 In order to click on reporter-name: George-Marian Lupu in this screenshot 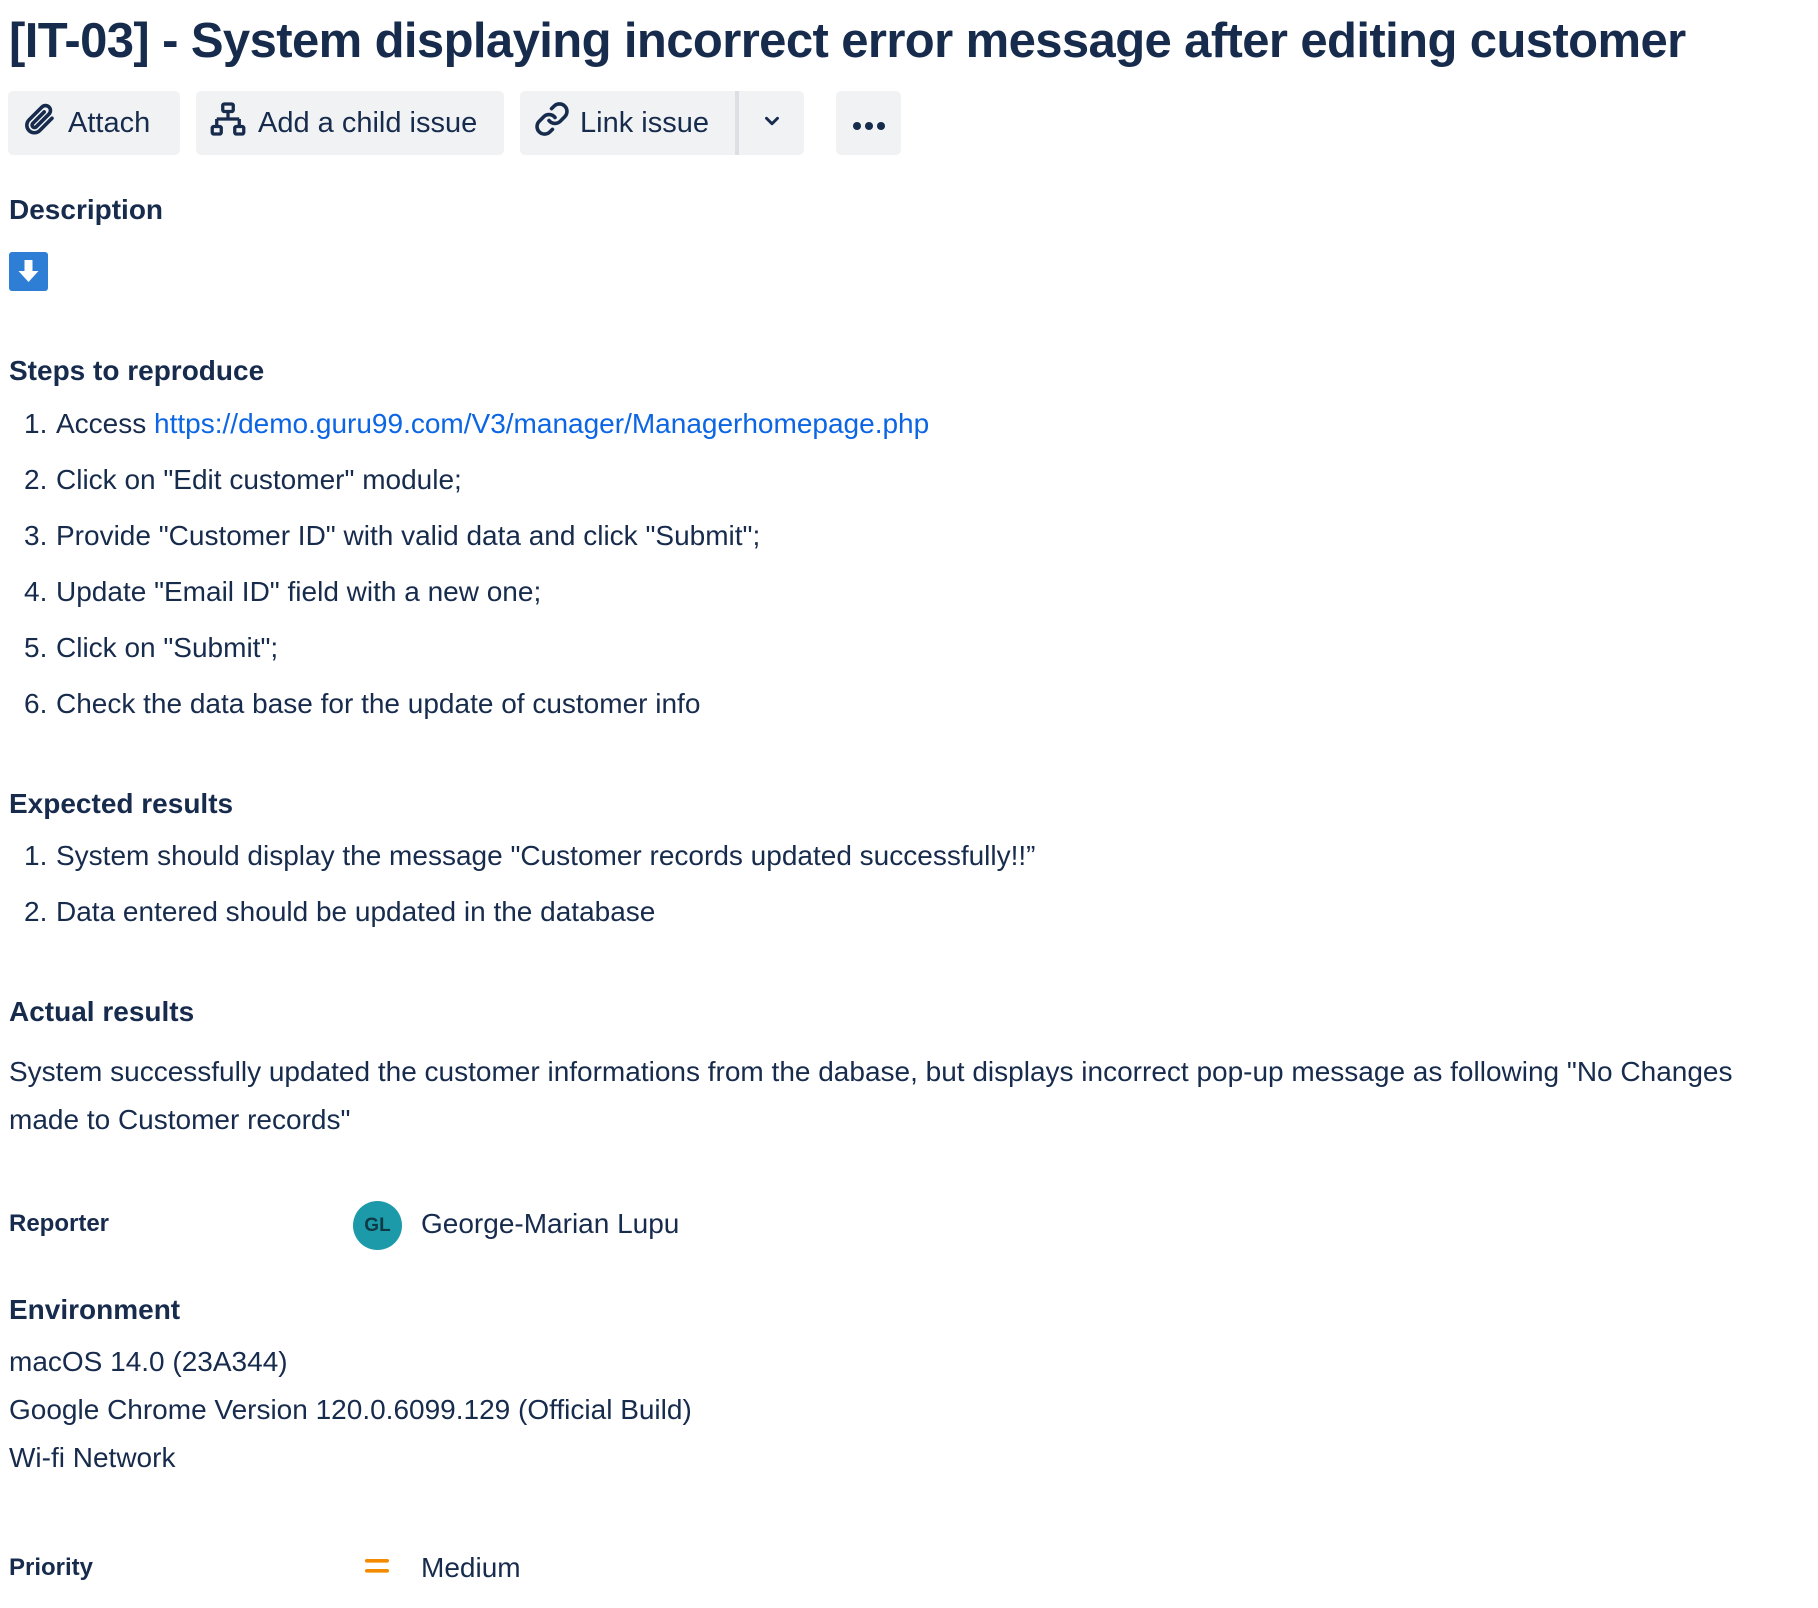, I will do `click(550, 1224)`.